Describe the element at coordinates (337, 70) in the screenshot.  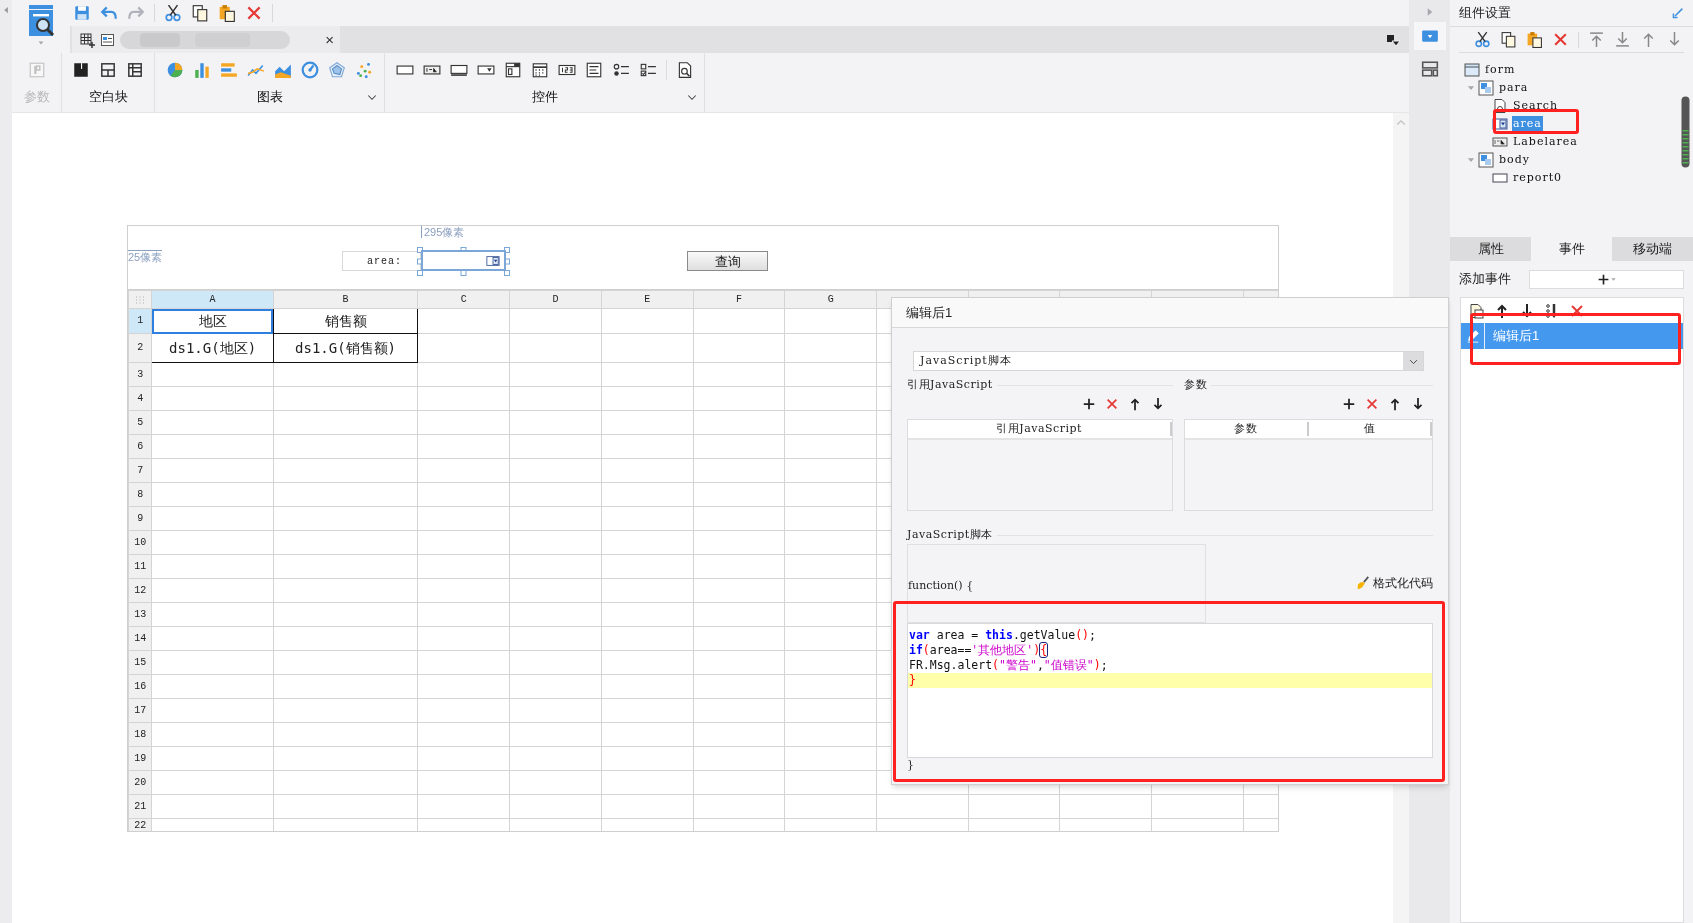
I see `radar-chart-icon` at that location.